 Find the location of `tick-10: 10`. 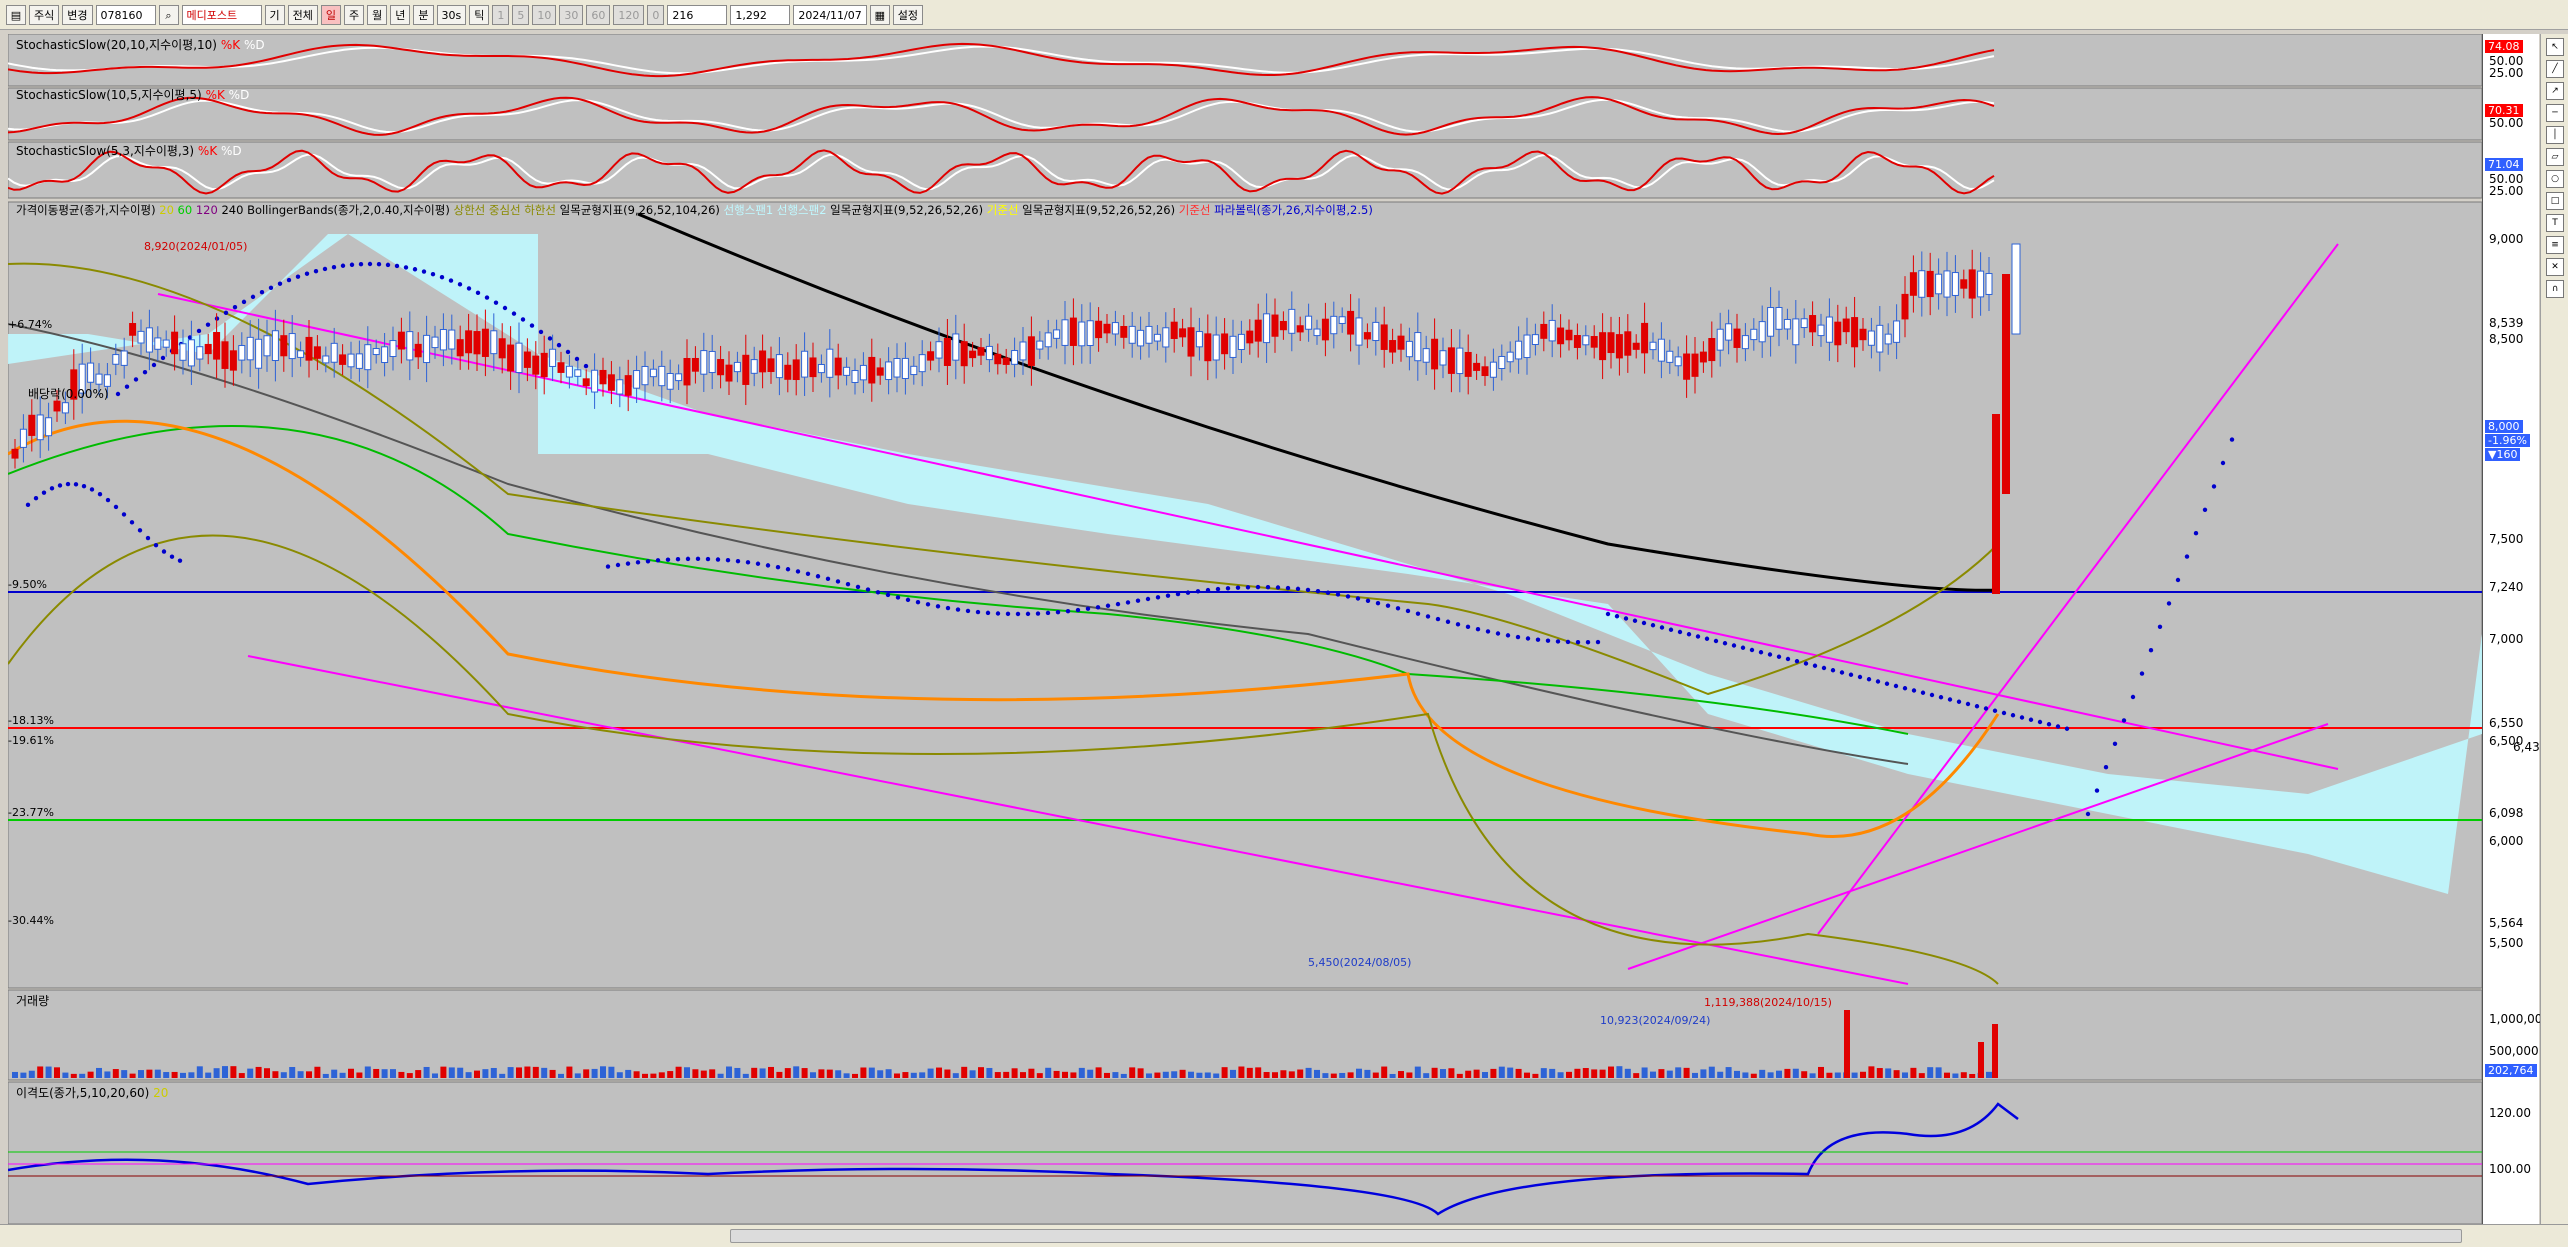

tick-10: 10 is located at coordinates (544, 14).